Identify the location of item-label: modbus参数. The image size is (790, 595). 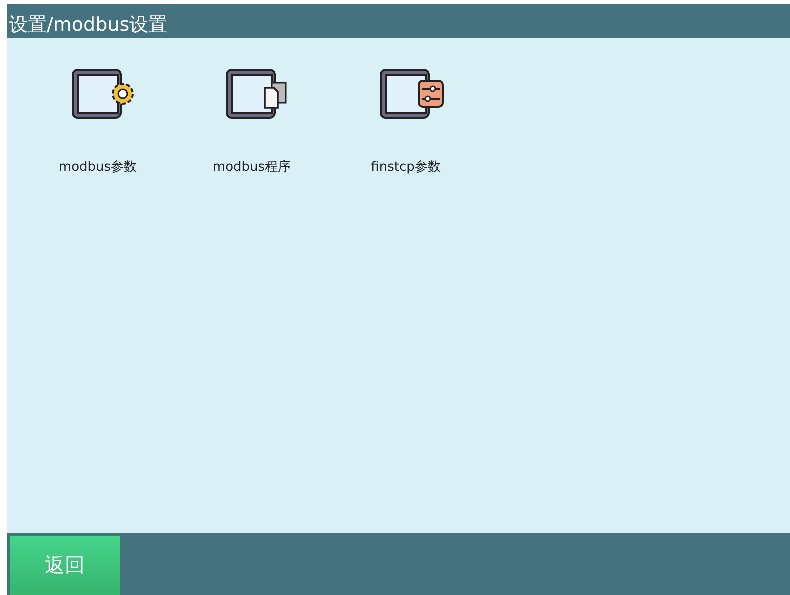
(98, 167).